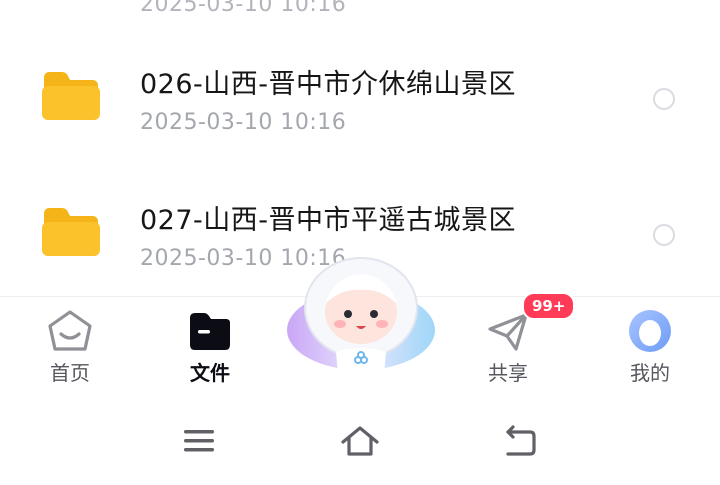 The width and height of the screenshot is (720, 485). I want to click on back-icon, so click(520, 441).